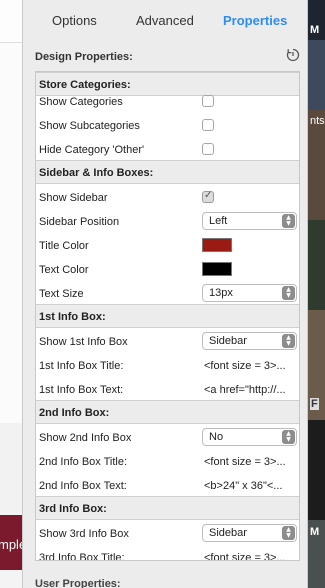 This screenshot has height=588, width=325. What do you see at coordinates (167, 126) in the screenshot?
I see `row-show-subcategories: Show Subcategories` at bounding box center [167, 126].